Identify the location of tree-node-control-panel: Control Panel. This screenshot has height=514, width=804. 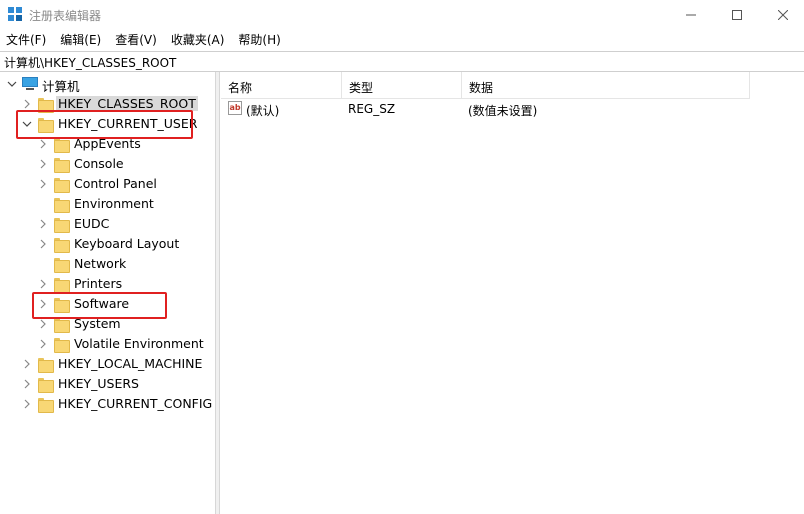
(107, 184).